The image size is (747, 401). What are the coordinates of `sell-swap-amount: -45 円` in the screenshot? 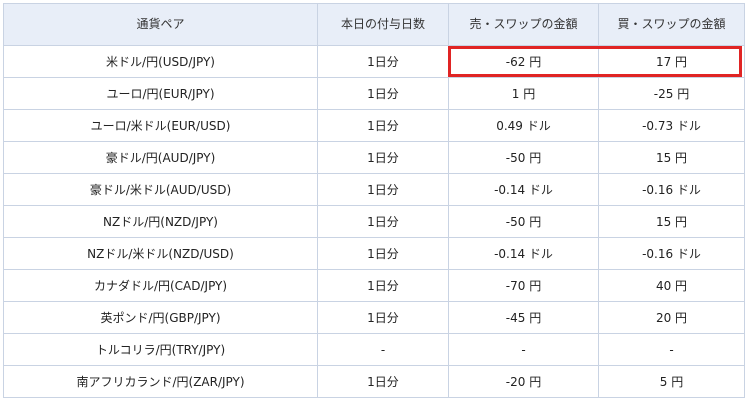 It's located at (523, 317).